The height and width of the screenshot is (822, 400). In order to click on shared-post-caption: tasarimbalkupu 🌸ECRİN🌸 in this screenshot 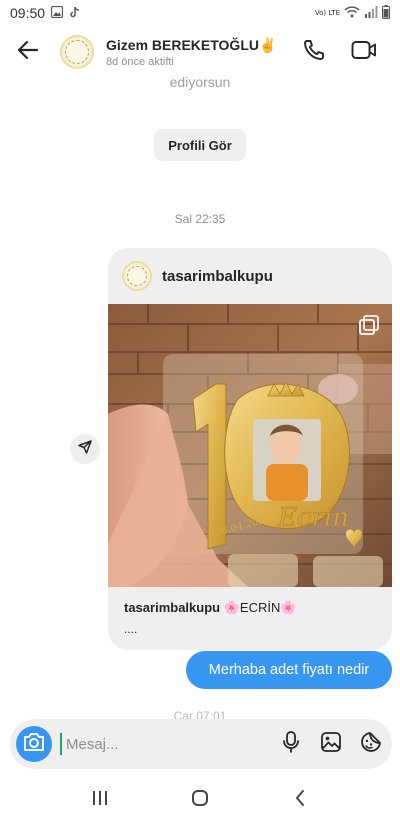, I will do `click(254, 608)`.